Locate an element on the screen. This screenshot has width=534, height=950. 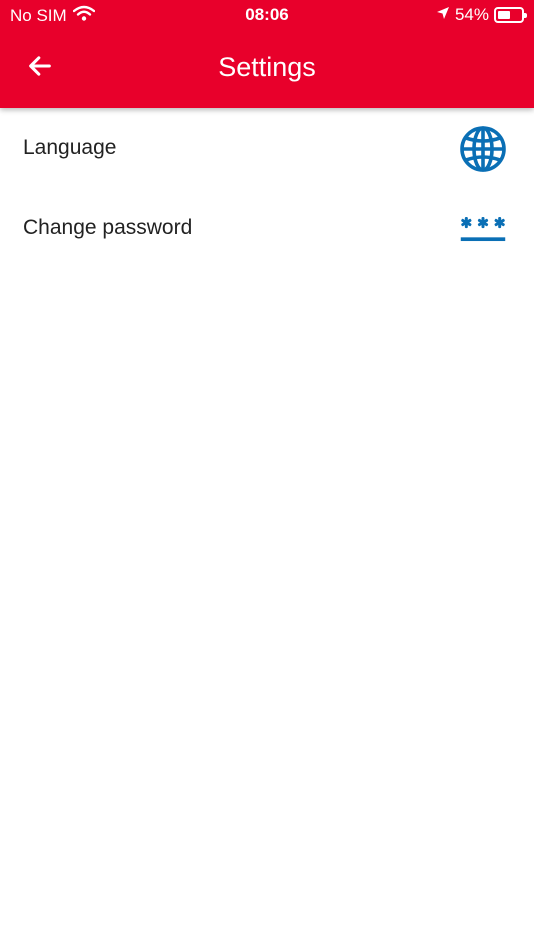
settings-item-label: Change password is located at coordinates (108, 227).